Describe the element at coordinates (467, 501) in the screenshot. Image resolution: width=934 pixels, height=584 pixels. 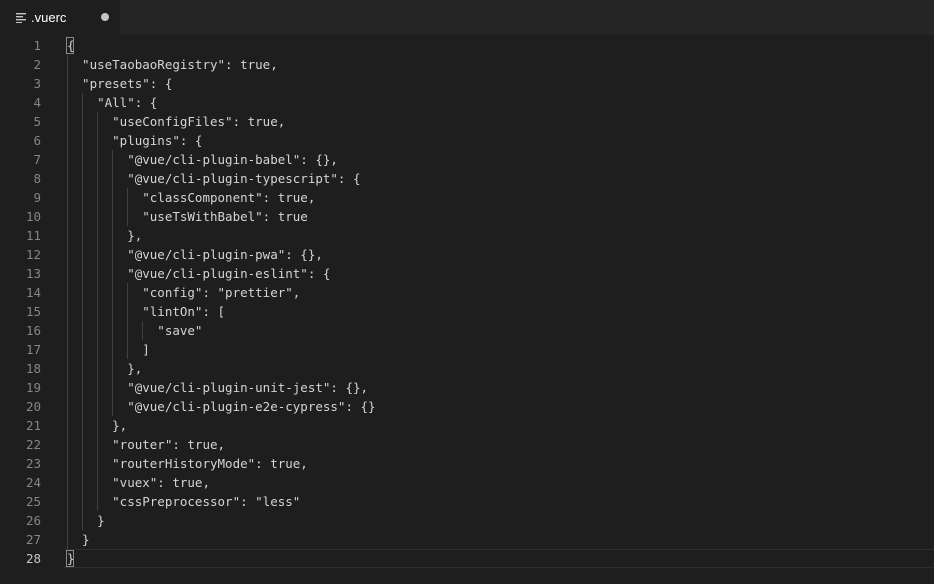
I see `code-line: 25 "cssPreprocessor": "less"` at that location.